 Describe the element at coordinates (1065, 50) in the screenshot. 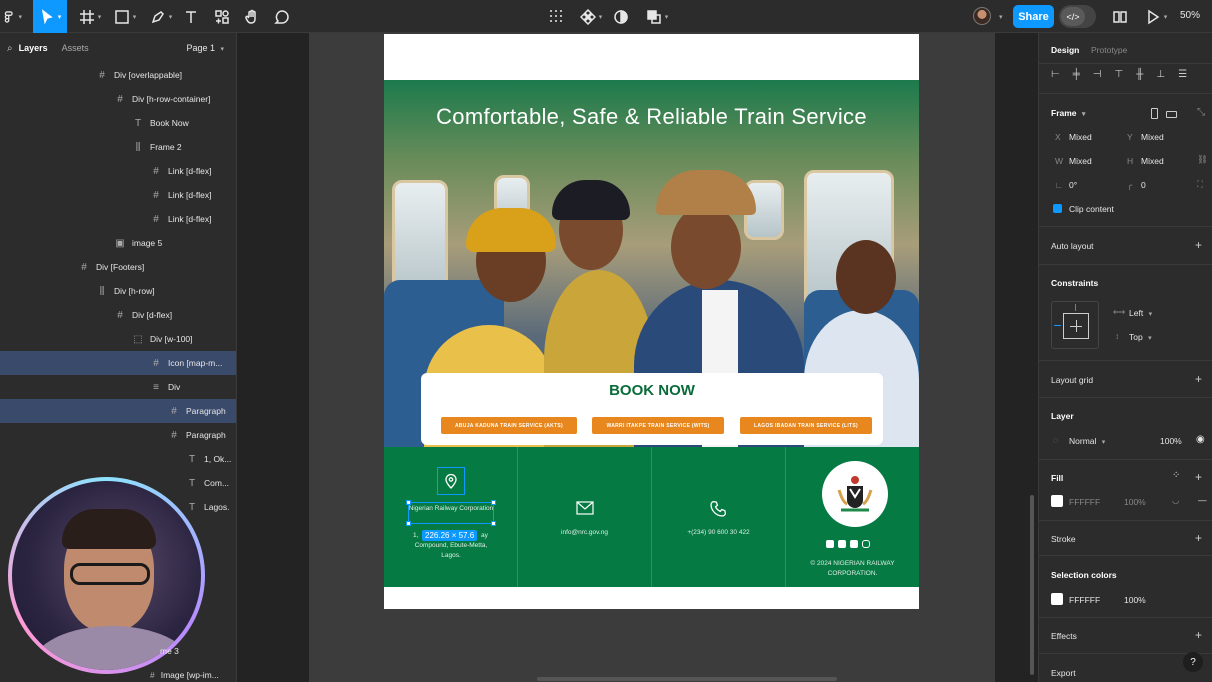

I see `tab-design: Design` at that location.